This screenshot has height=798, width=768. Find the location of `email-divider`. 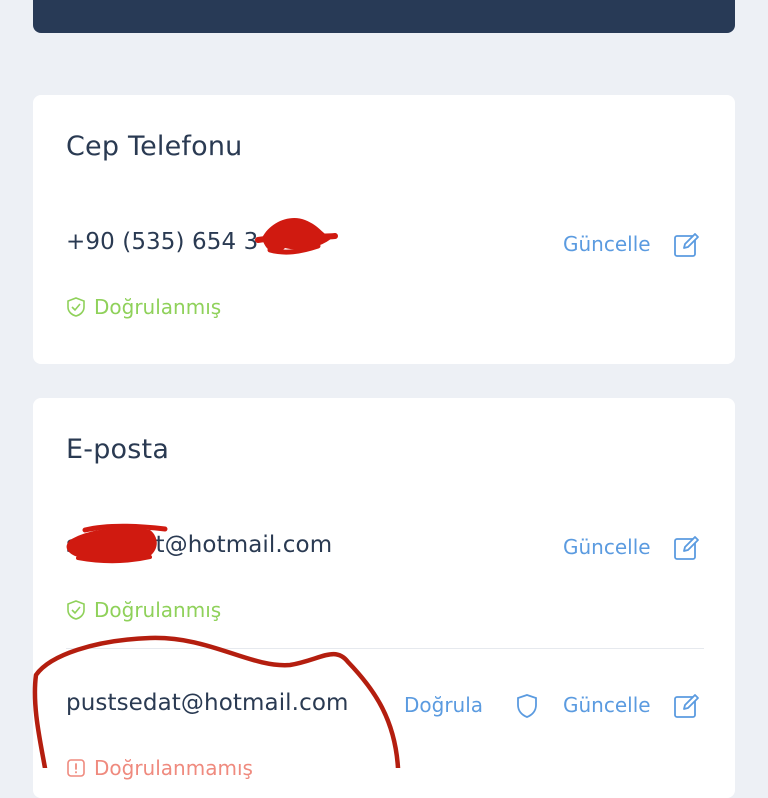

email-divider is located at coordinates (385, 648).